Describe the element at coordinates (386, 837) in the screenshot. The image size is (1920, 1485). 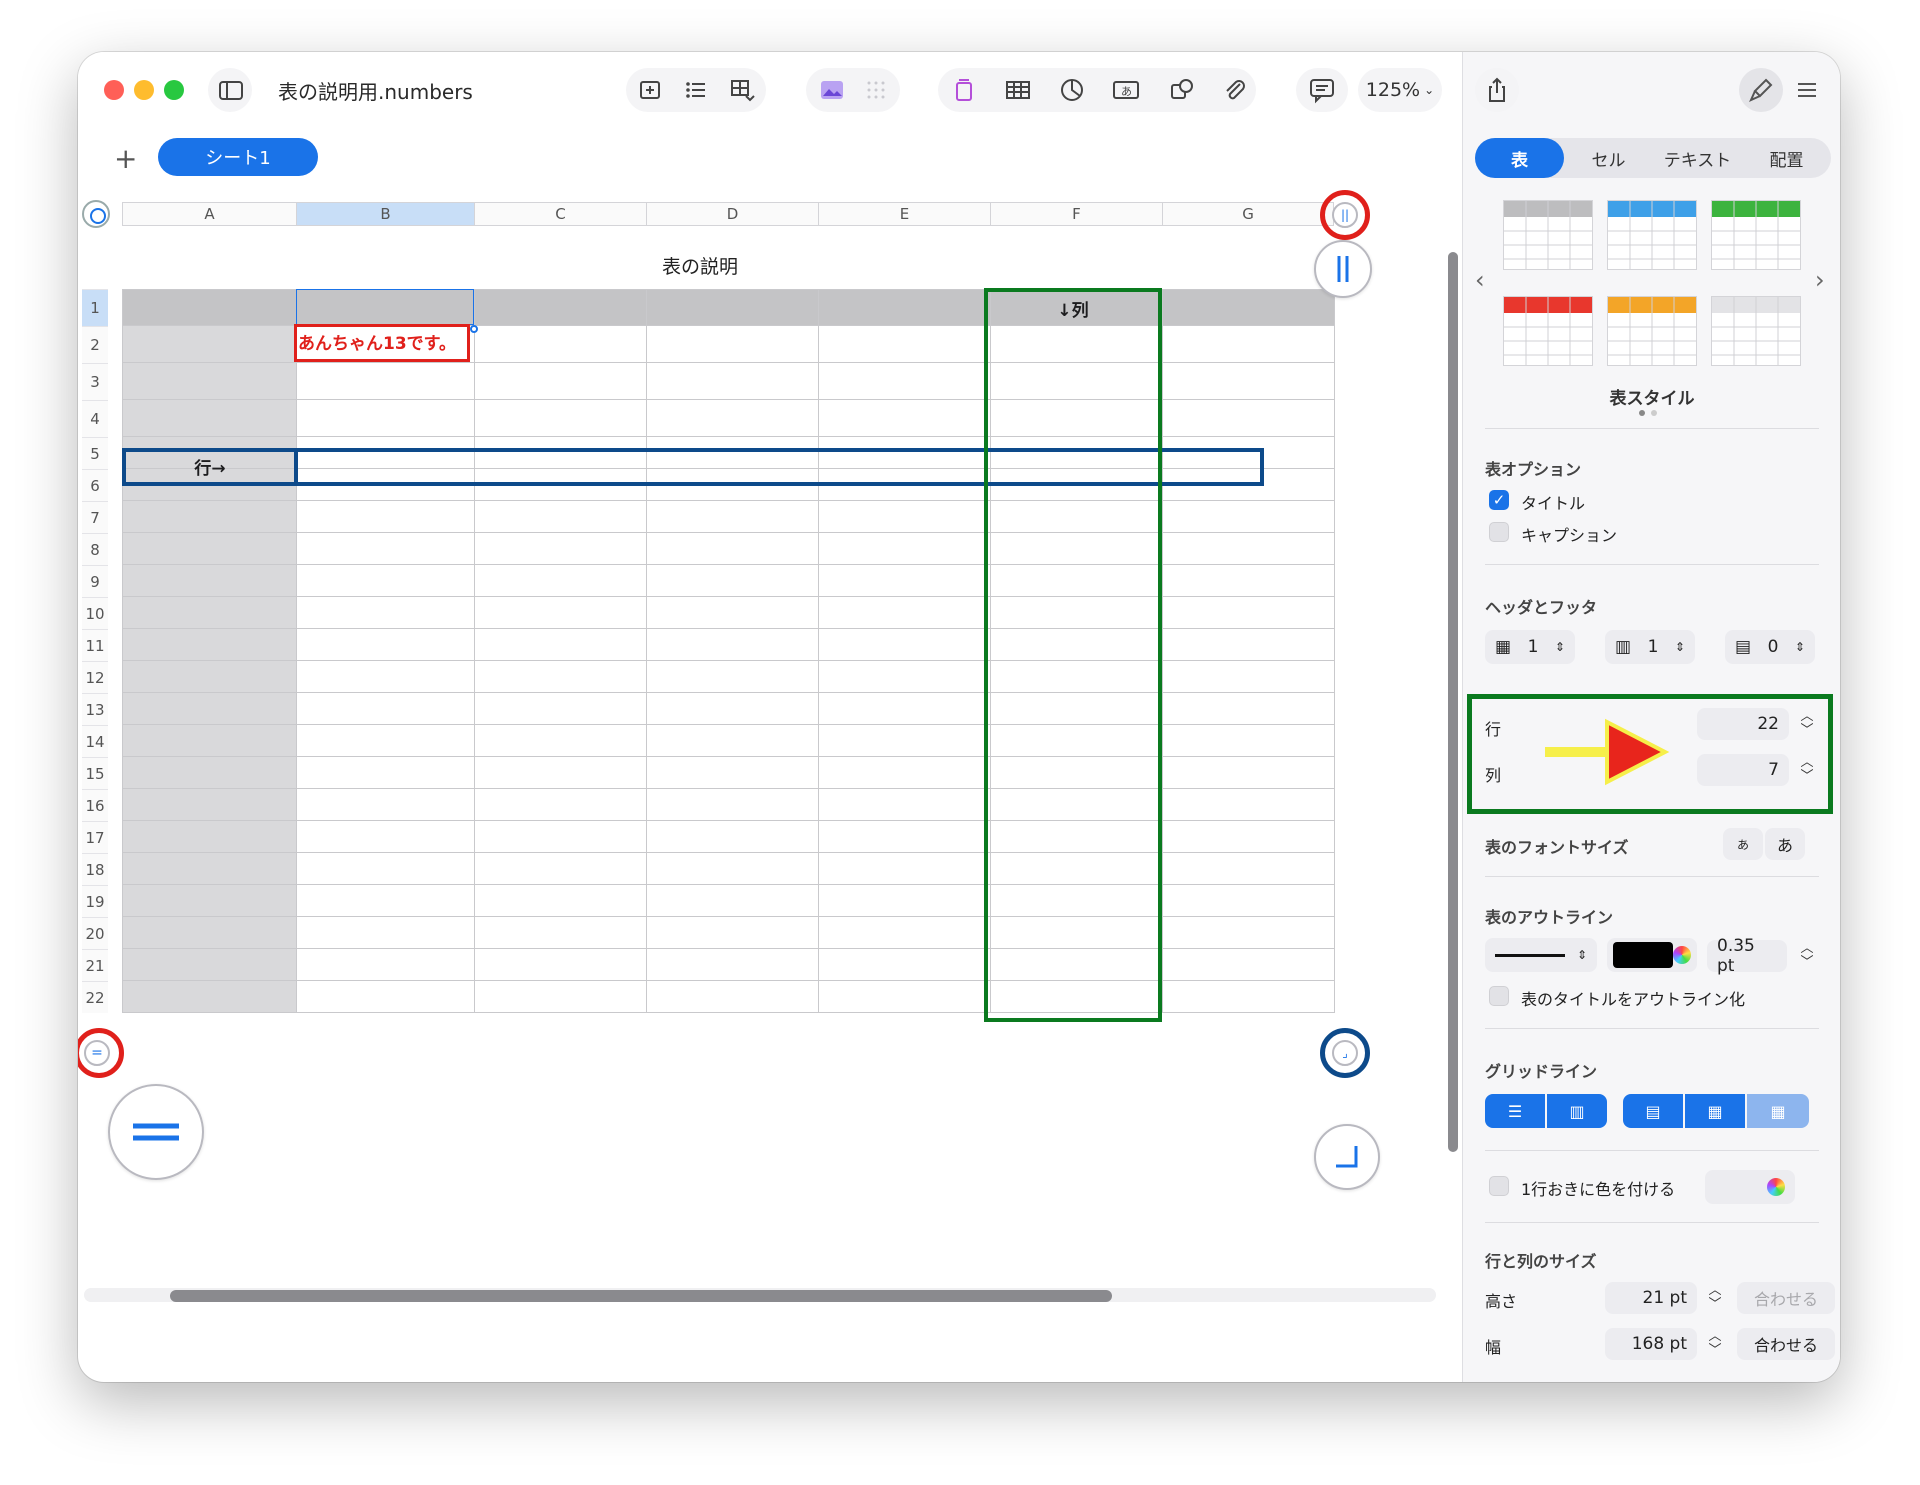
I see `cell-b17` at that location.